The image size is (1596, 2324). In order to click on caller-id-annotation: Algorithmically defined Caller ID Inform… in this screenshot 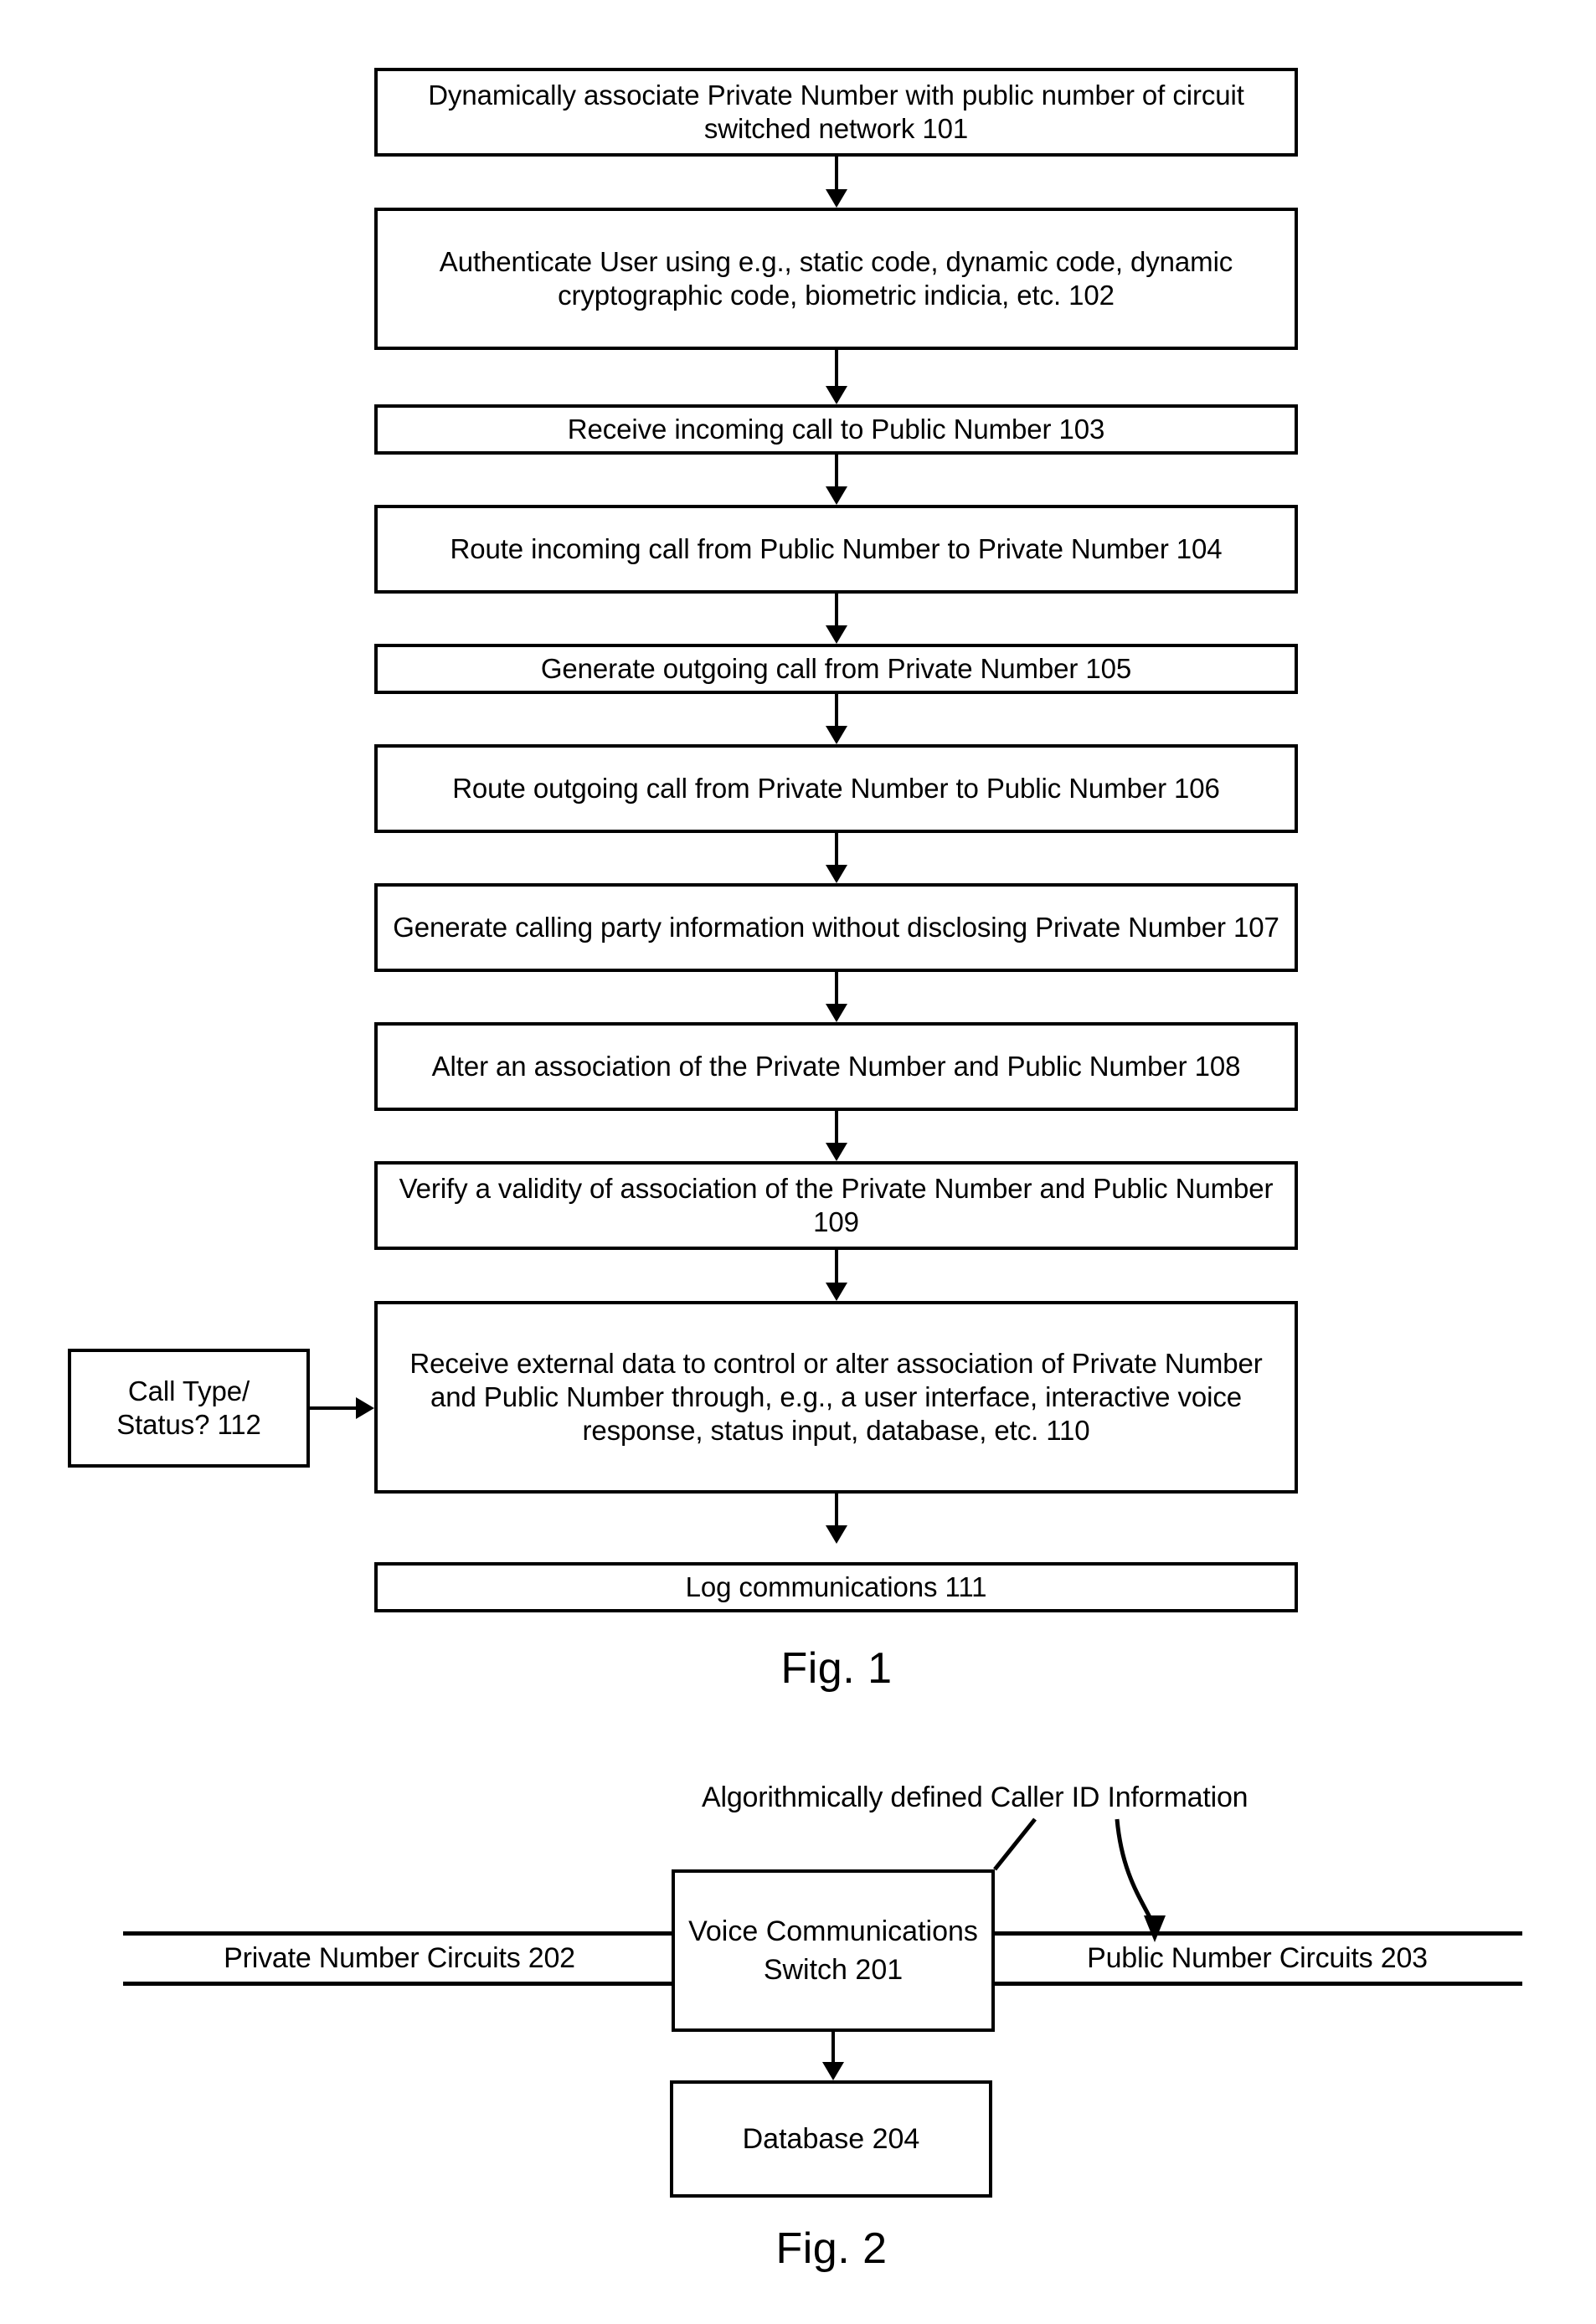, I will do `click(975, 1798)`.